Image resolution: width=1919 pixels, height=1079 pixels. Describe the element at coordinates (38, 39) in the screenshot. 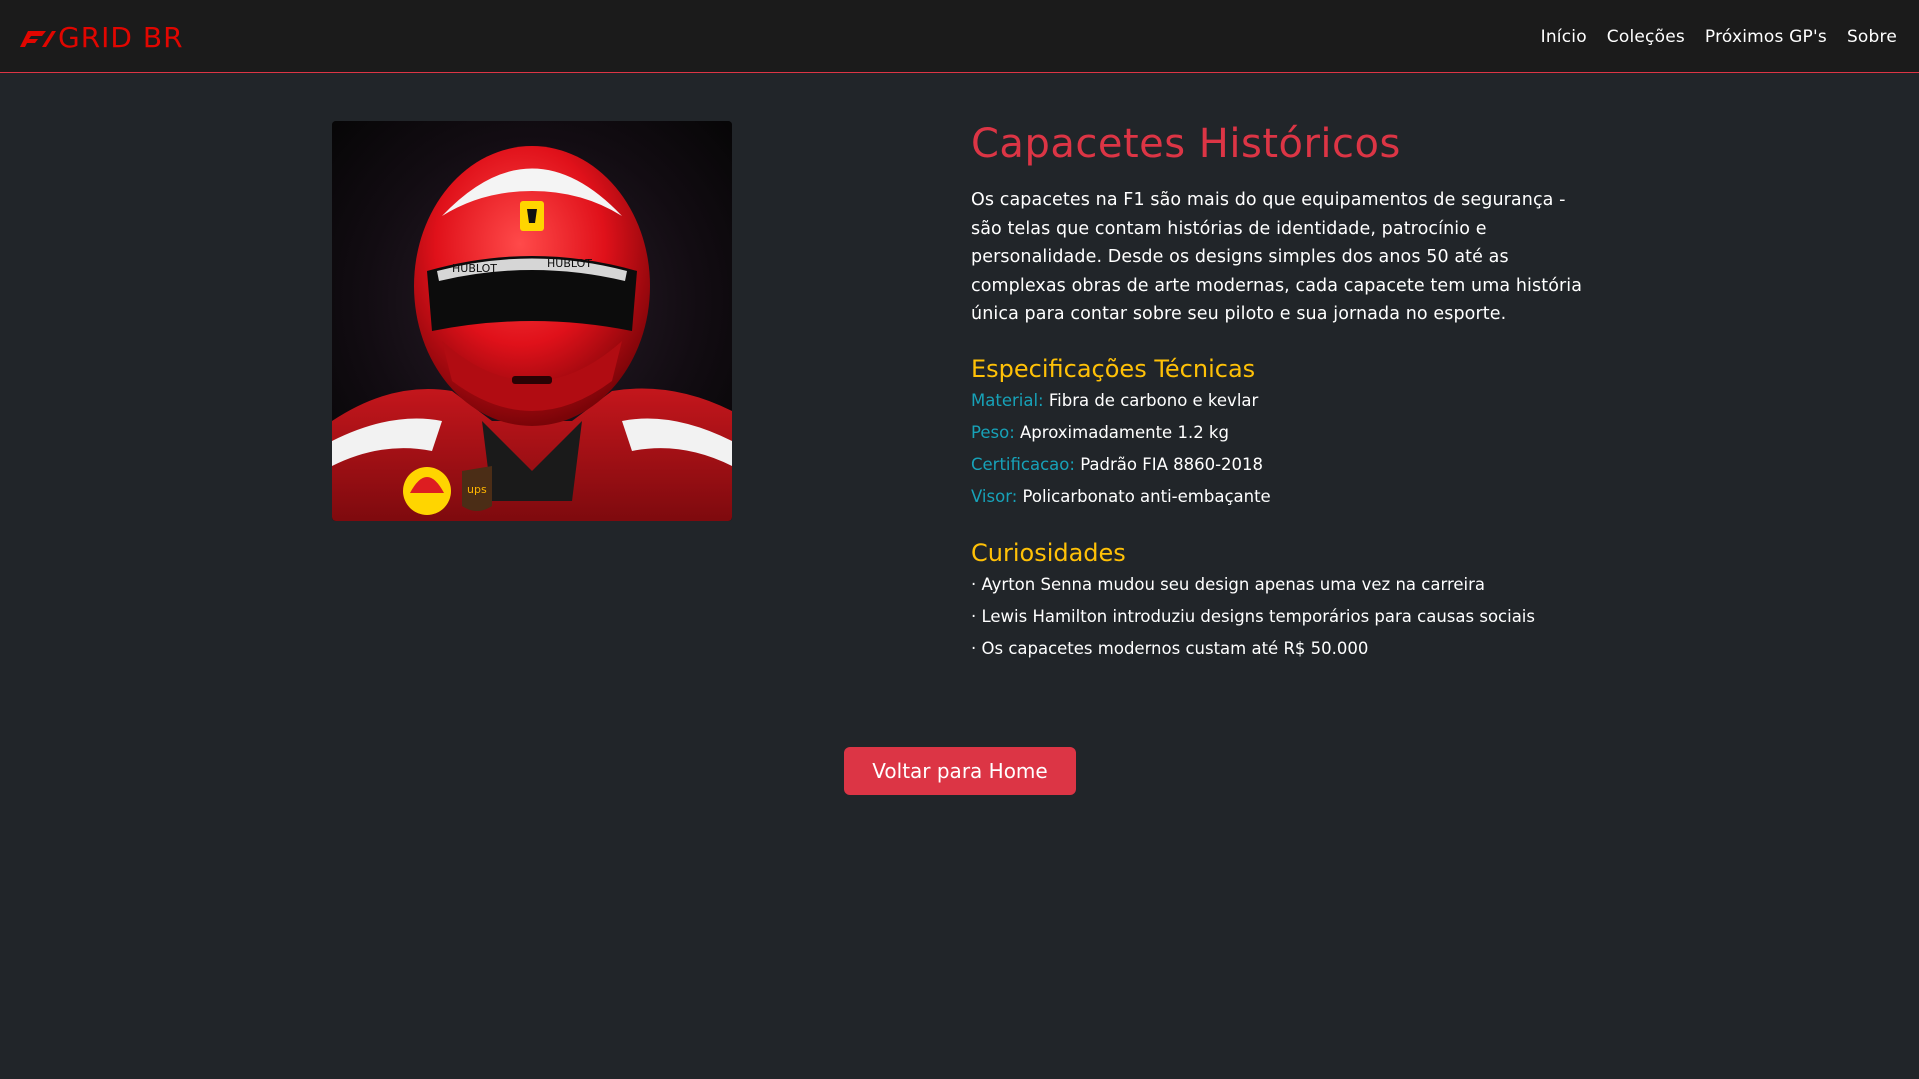

I see `f1-logo-icon` at that location.